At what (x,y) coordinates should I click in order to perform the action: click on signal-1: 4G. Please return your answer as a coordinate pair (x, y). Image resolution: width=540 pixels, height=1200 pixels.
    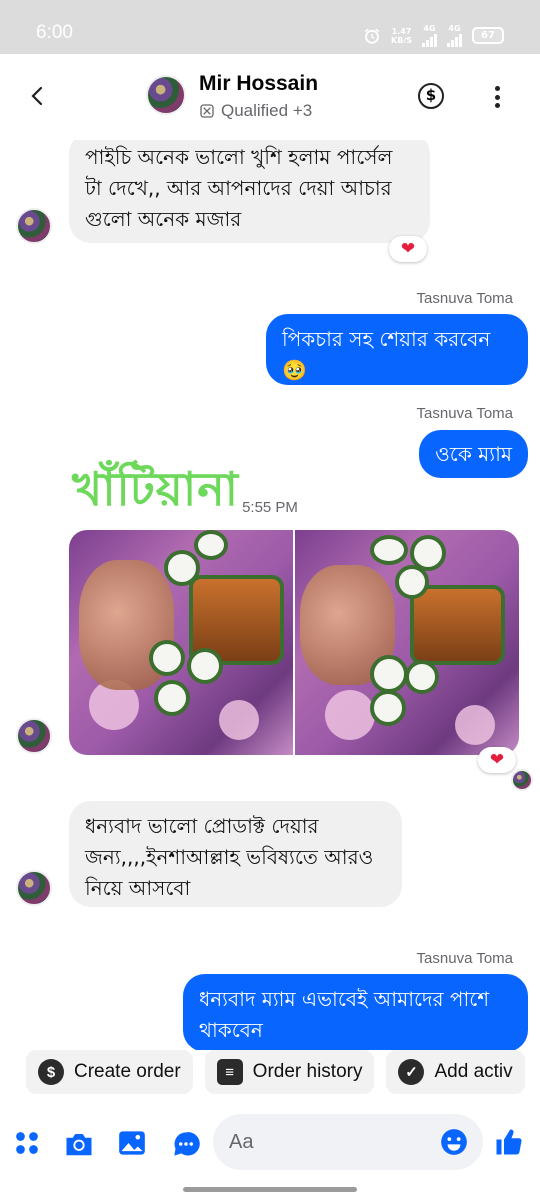
    Looking at the image, I should click on (429, 35).